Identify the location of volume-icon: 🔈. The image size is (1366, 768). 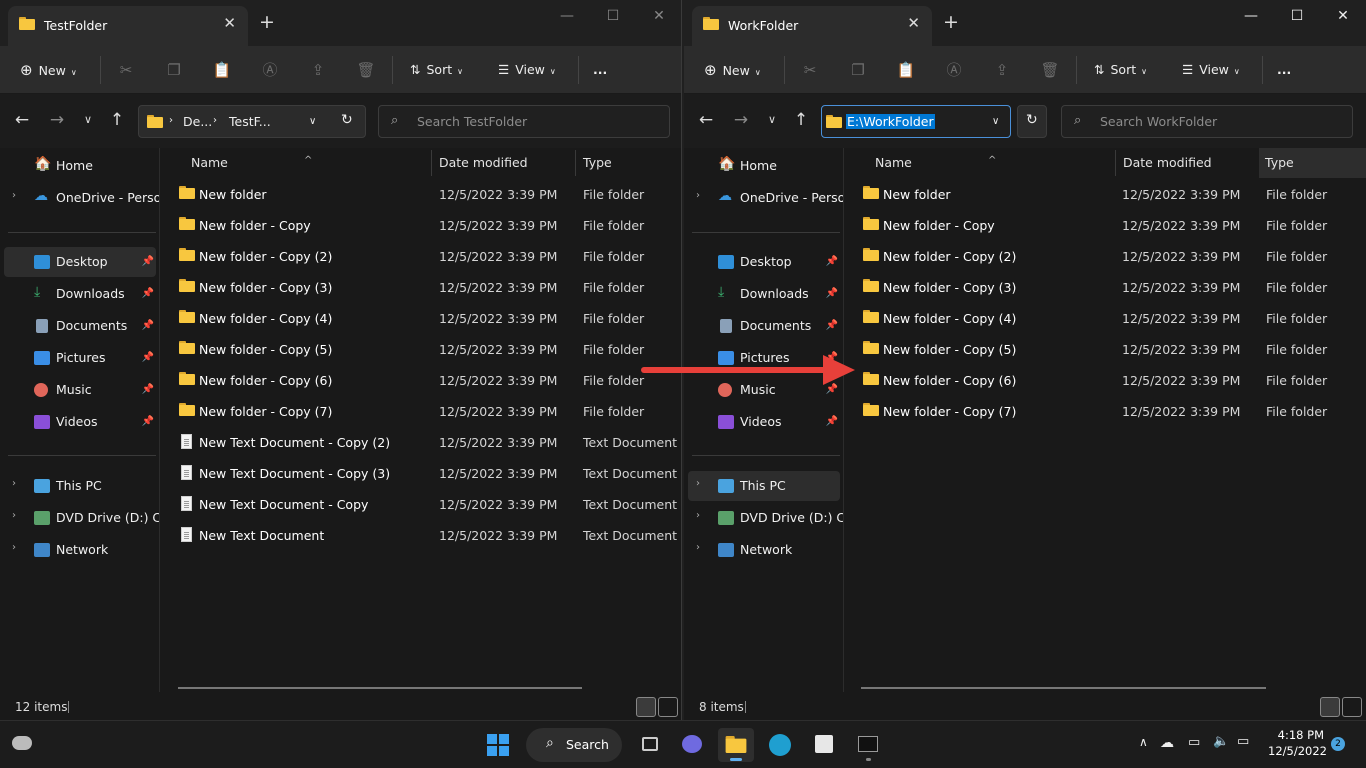
(1221, 741).